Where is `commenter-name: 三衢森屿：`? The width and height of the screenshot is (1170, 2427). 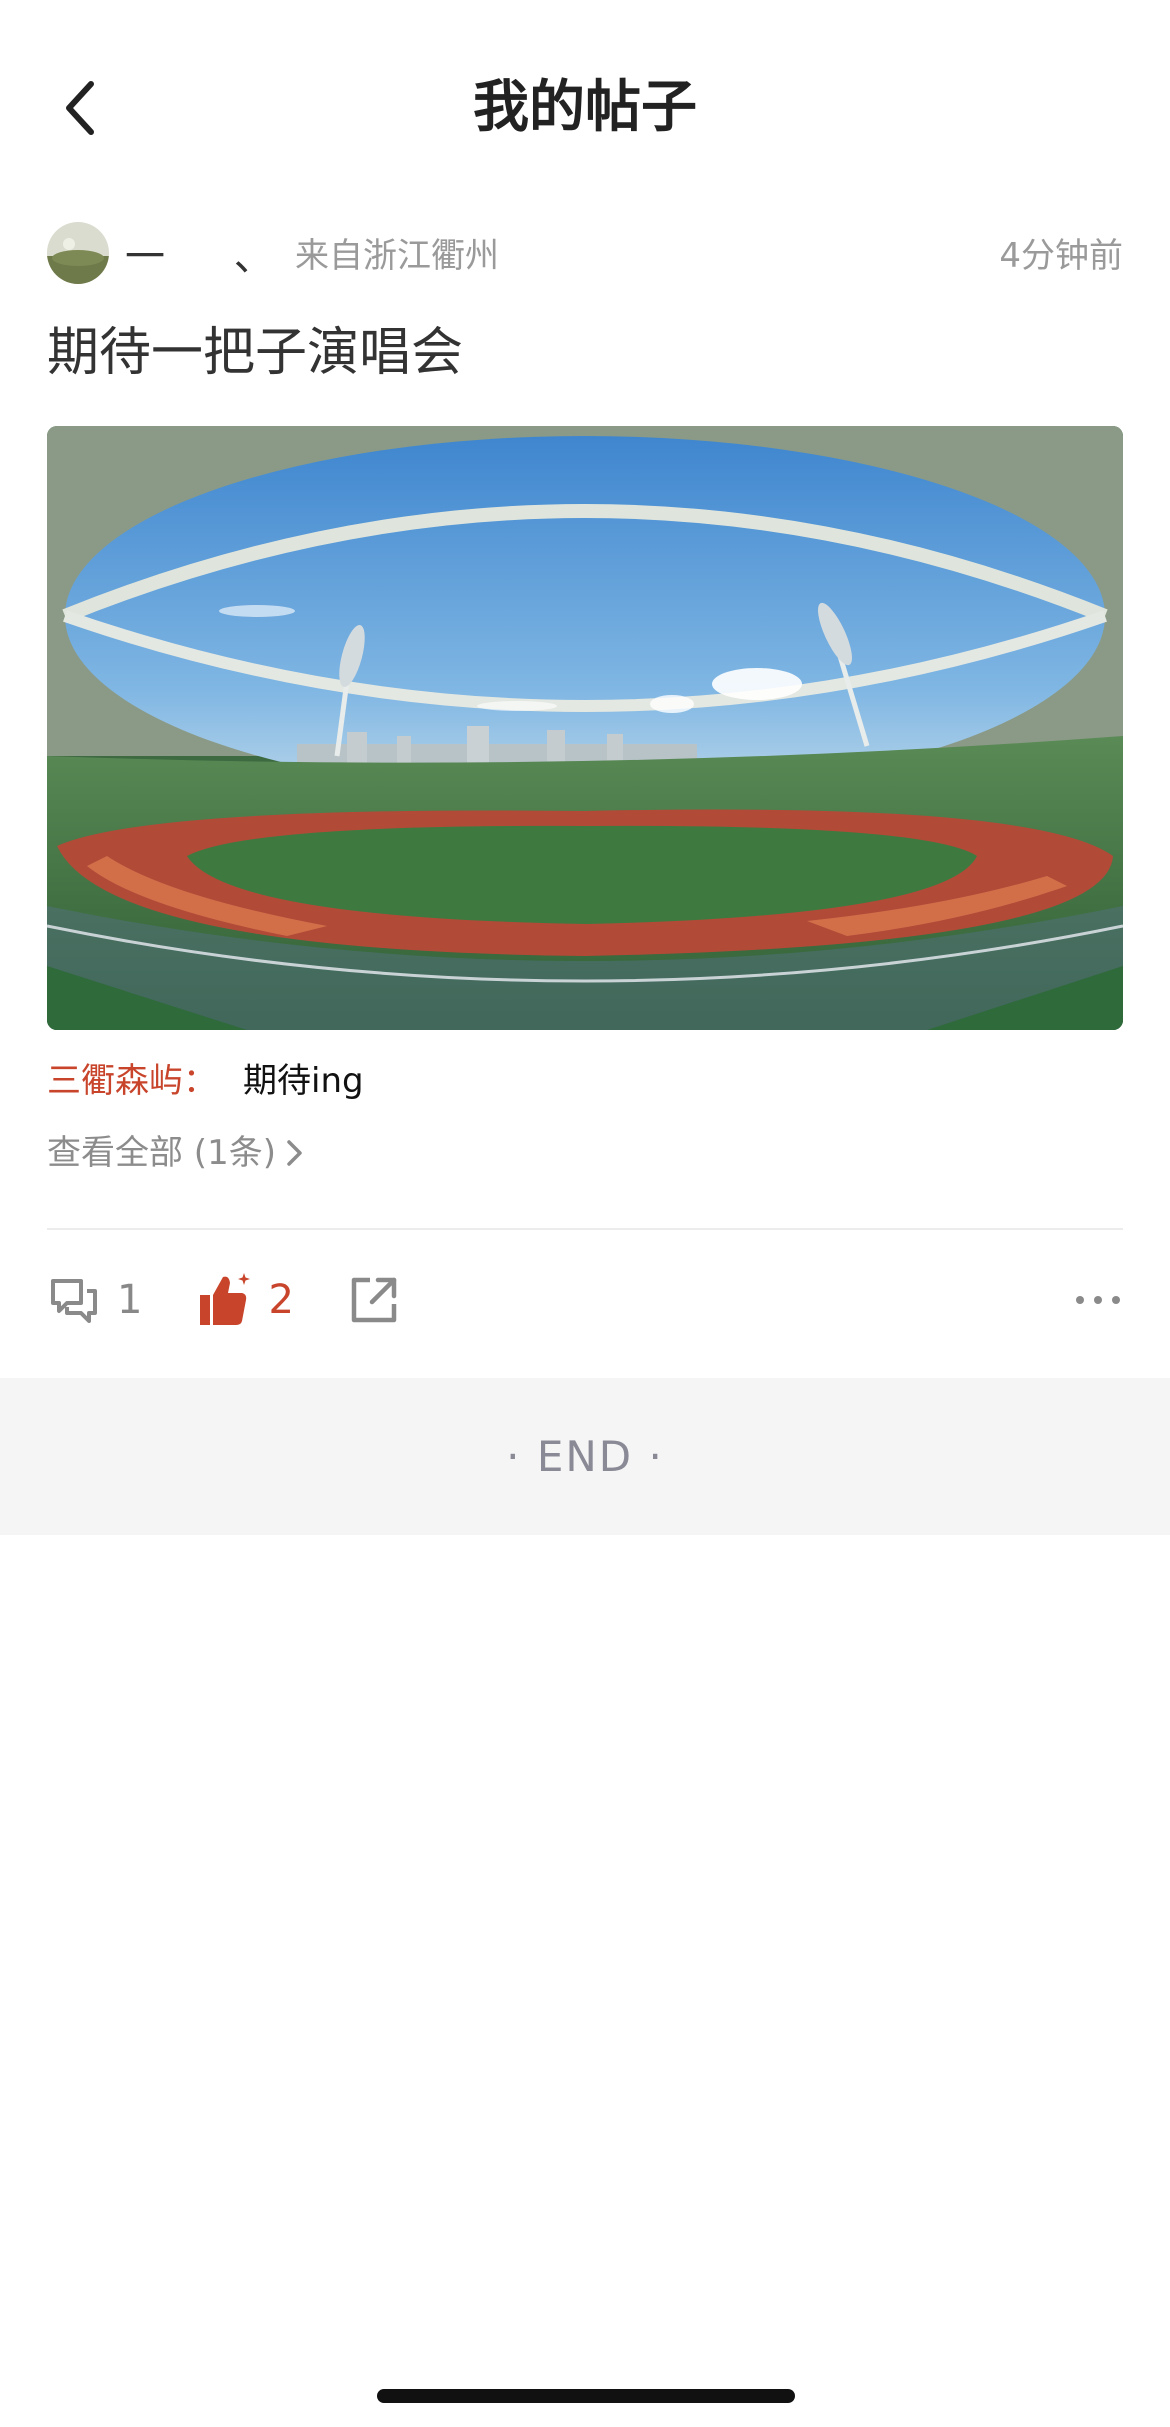
commenter-name: 三衢森屿： is located at coordinates (132, 1081).